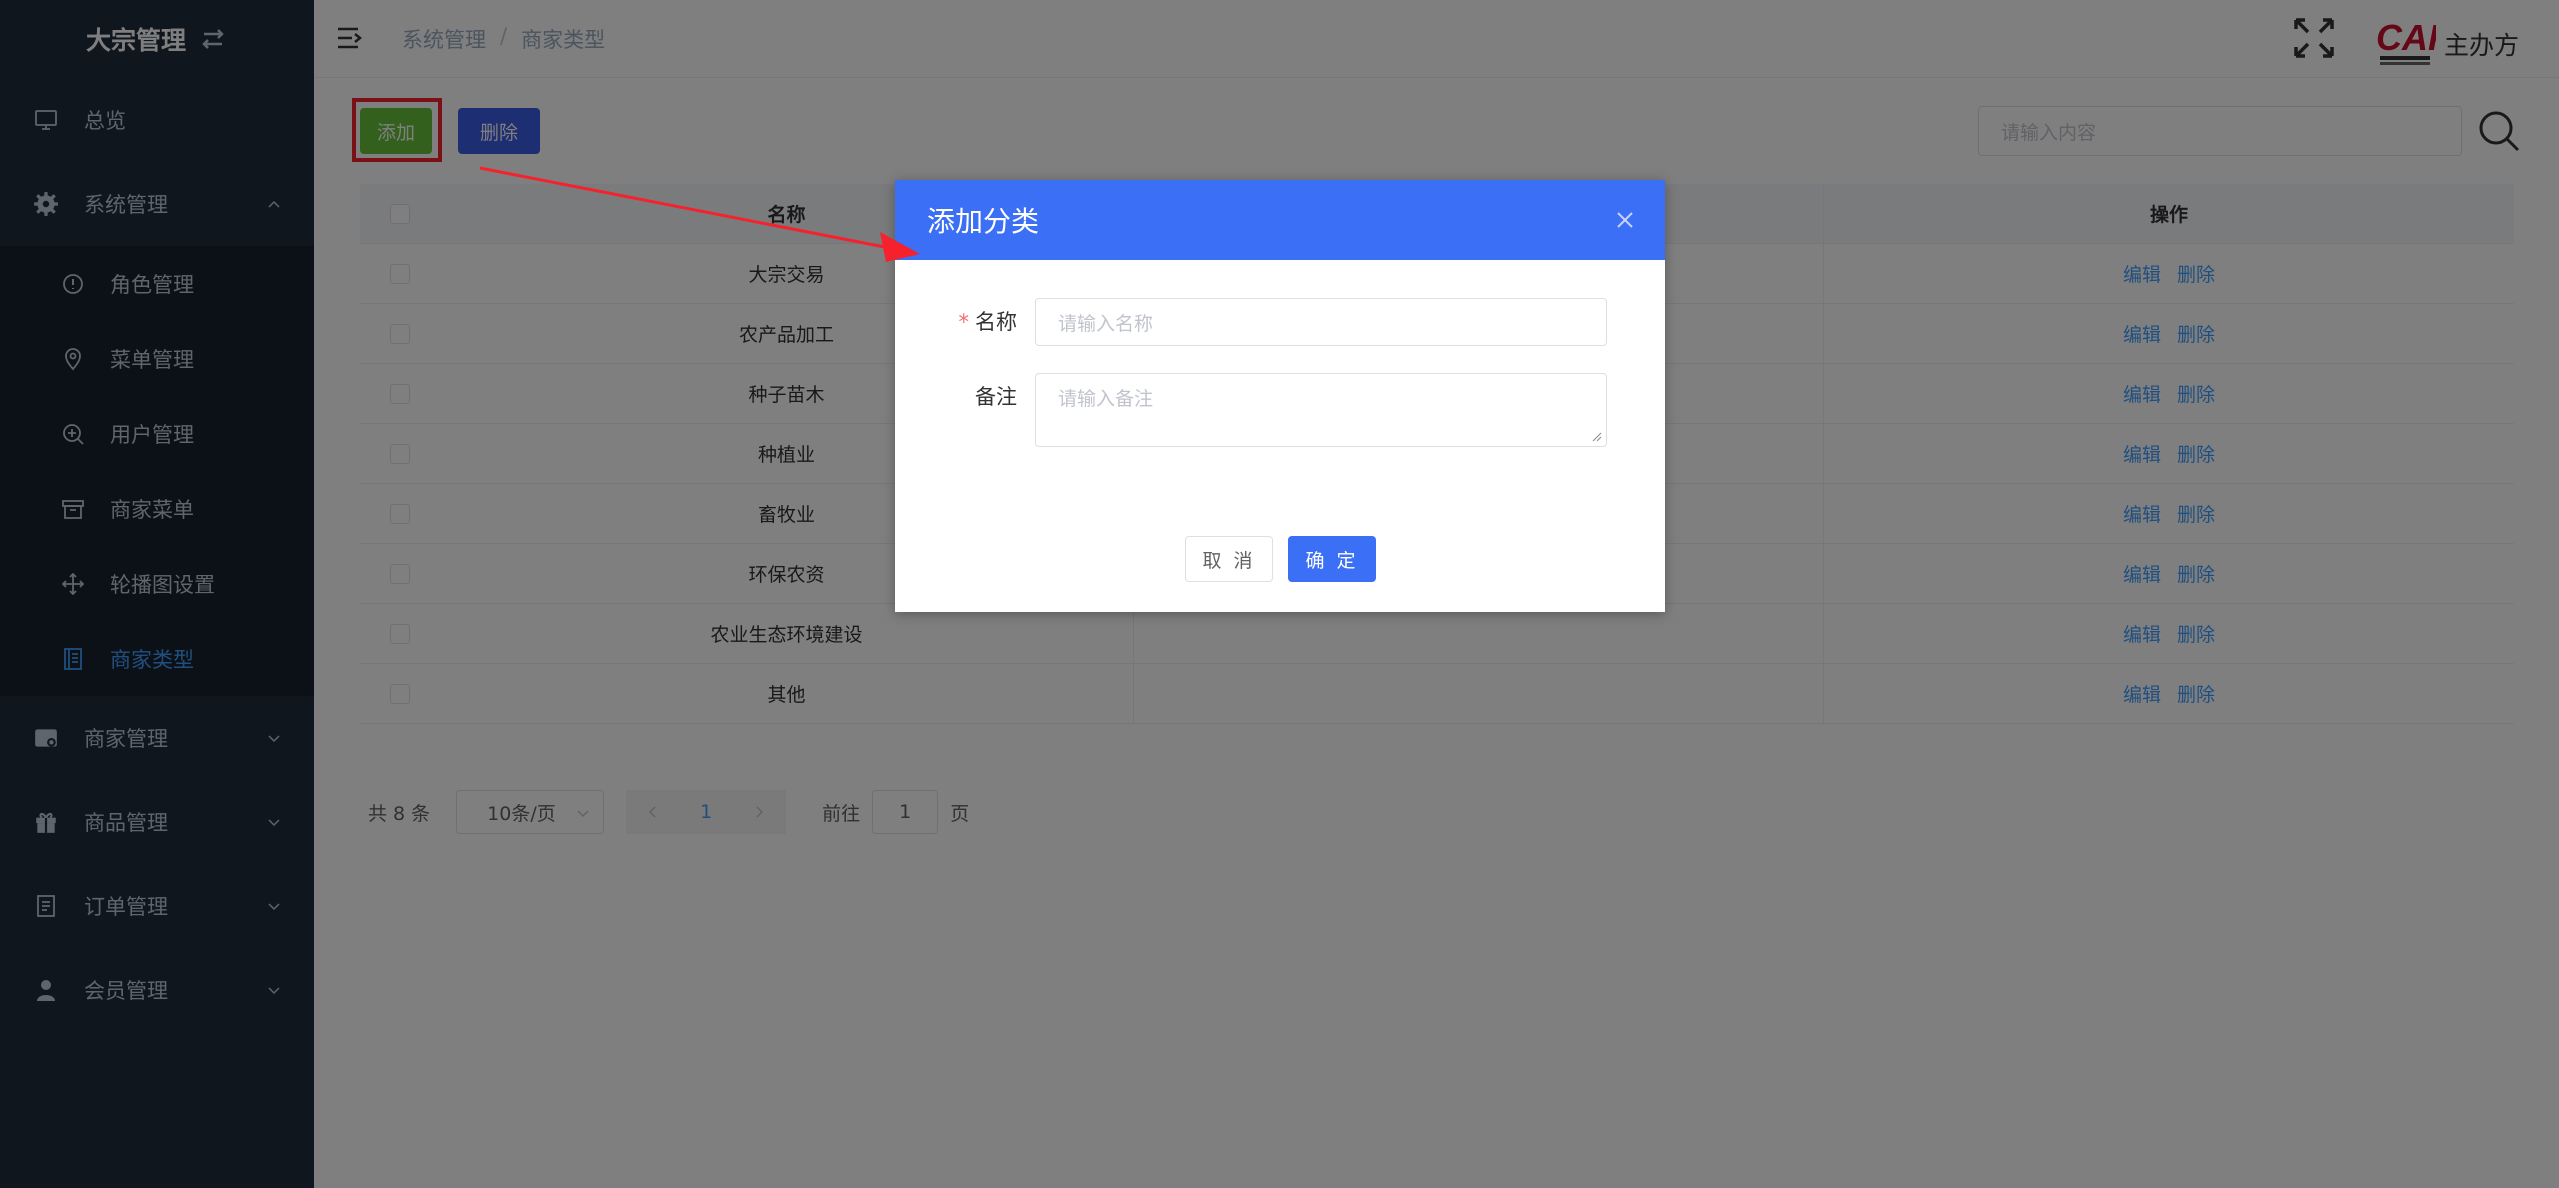 The image size is (2559, 1188). What do you see at coordinates (1321, 410) in the screenshot?
I see `note-textarea: 请输入备注` at bounding box center [1321, 410].